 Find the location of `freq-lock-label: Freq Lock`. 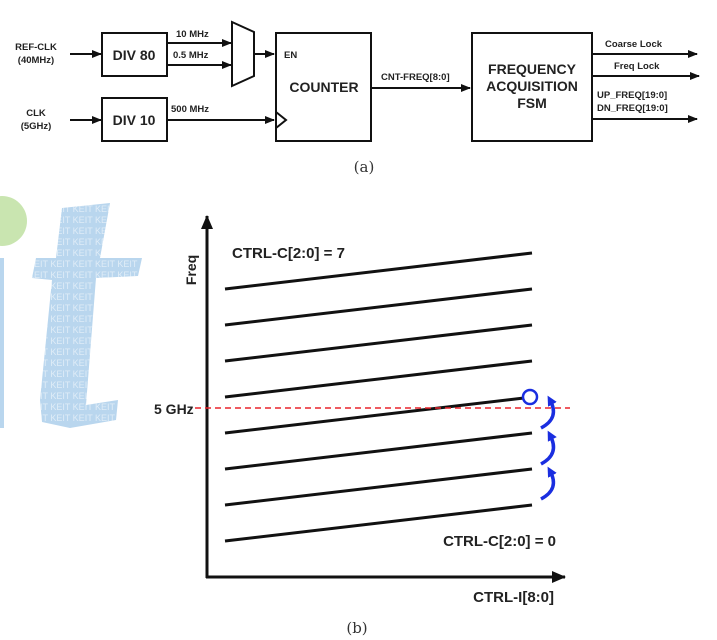

freq-lock-label: Freq Lock is located at coordinates (637, 66).